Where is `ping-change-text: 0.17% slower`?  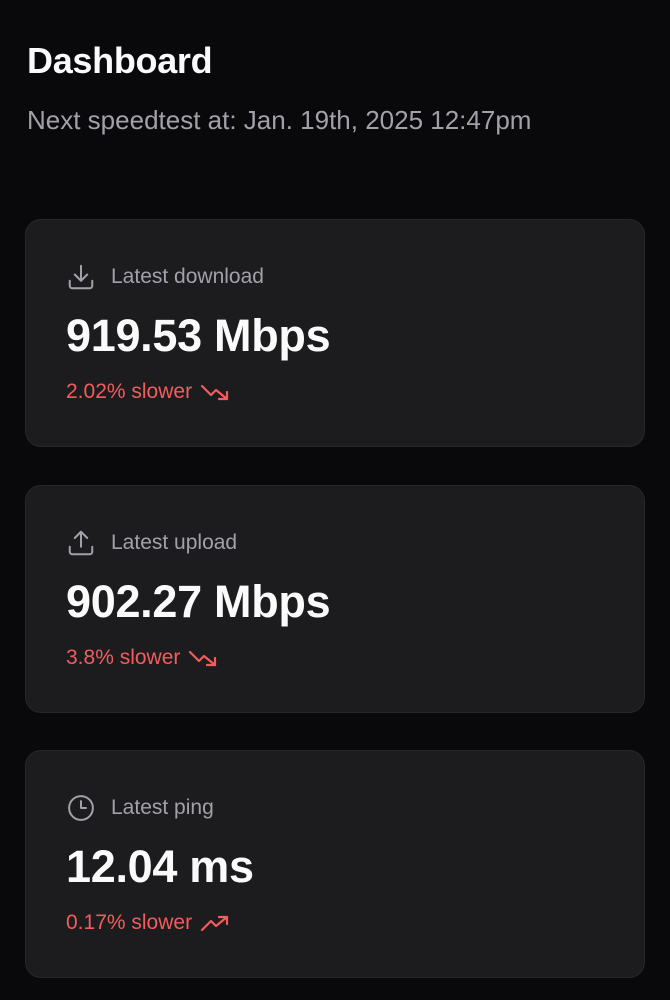
ping-change-text: 0.17% slower is located at coordinates (129, 922).